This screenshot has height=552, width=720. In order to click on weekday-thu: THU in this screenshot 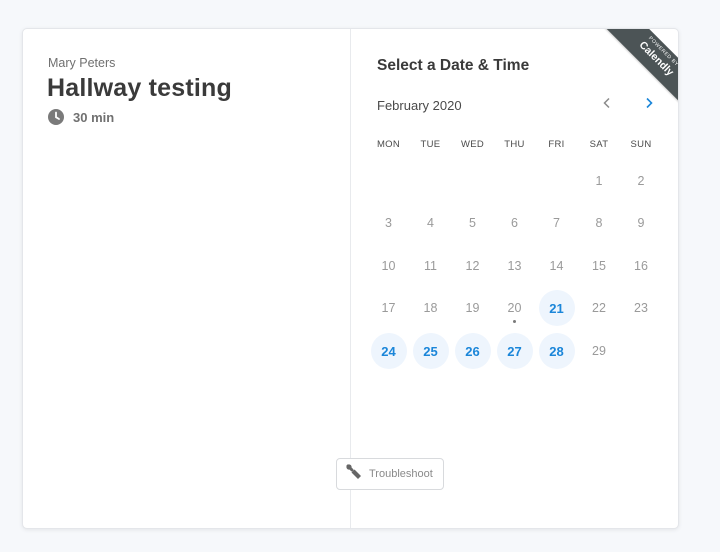, I will do `click(514, 144)`.